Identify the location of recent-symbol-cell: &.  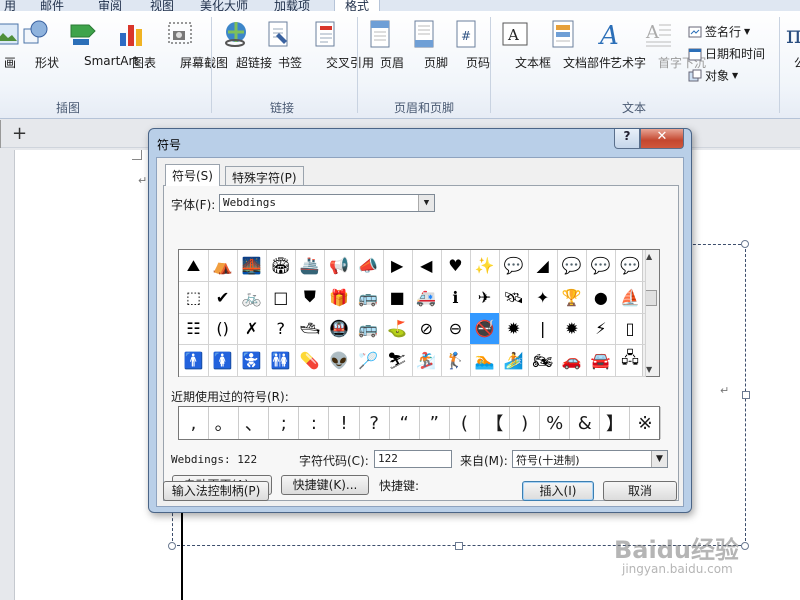
(585, 423).